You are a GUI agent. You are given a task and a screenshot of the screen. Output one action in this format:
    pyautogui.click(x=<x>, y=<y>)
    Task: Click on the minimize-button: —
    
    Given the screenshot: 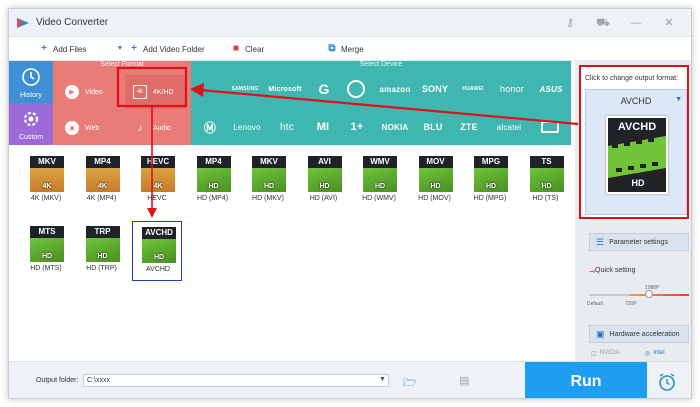 What is the action you would take?
    pyautogui.click(x=636, y=23)
    